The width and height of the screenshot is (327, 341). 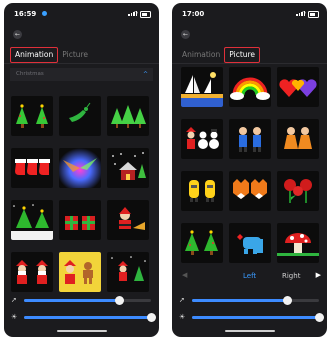 I want to click on tile-reindeer, so click(x=80, y=116).